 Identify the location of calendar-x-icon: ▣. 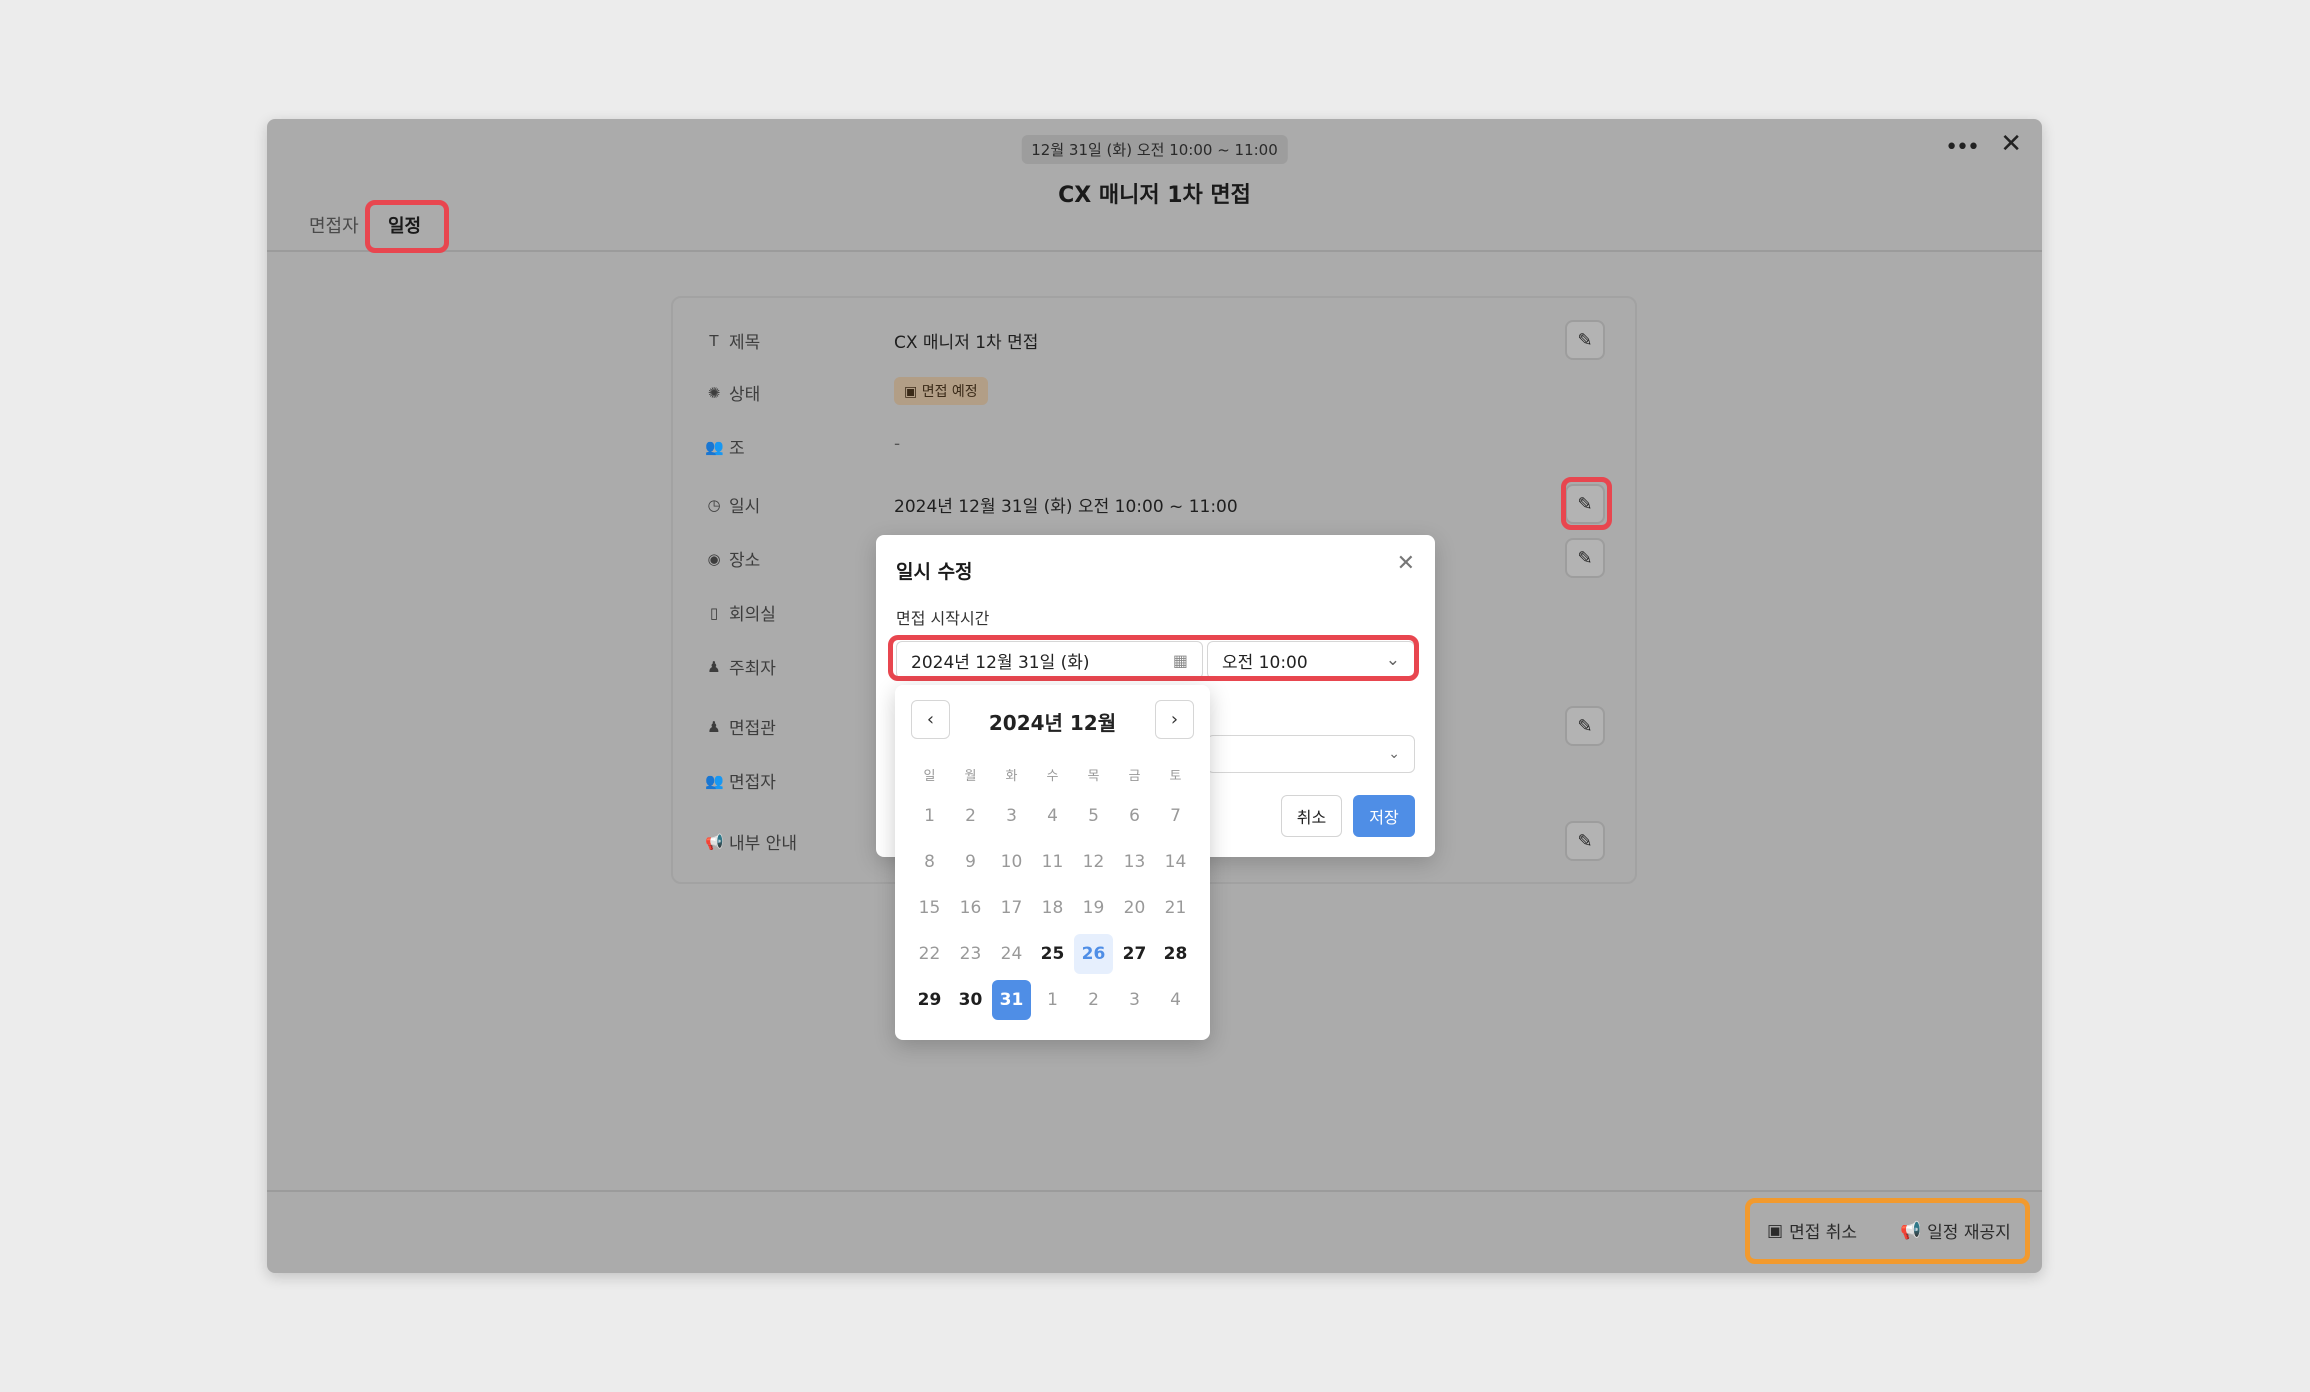
(1775, 1230).